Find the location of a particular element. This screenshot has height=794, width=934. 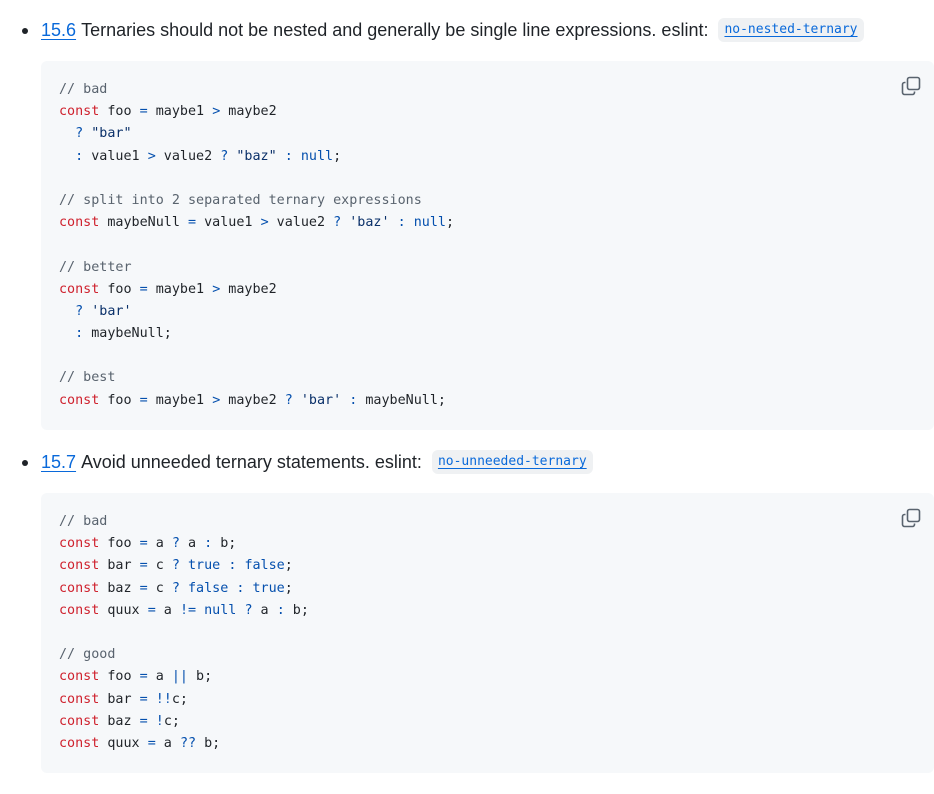

code-line: const bar = c ? true : false; is located at coordinates (184, 566).